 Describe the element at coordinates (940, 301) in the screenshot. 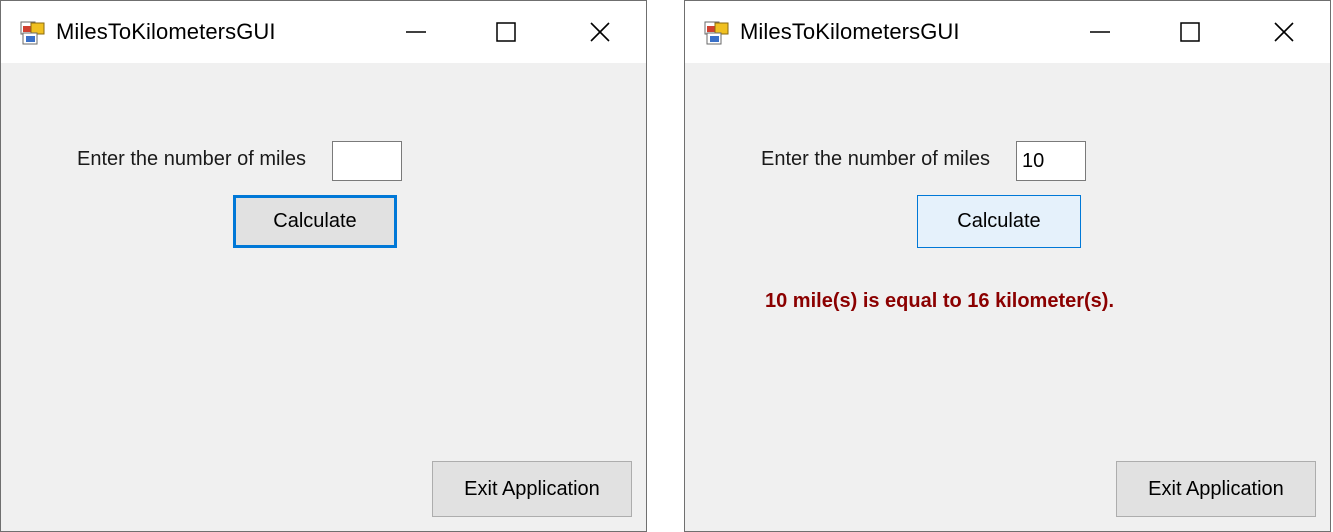

I see `result-label: 10 mile(s) is equal to 16 kilometer(s).` at that location.